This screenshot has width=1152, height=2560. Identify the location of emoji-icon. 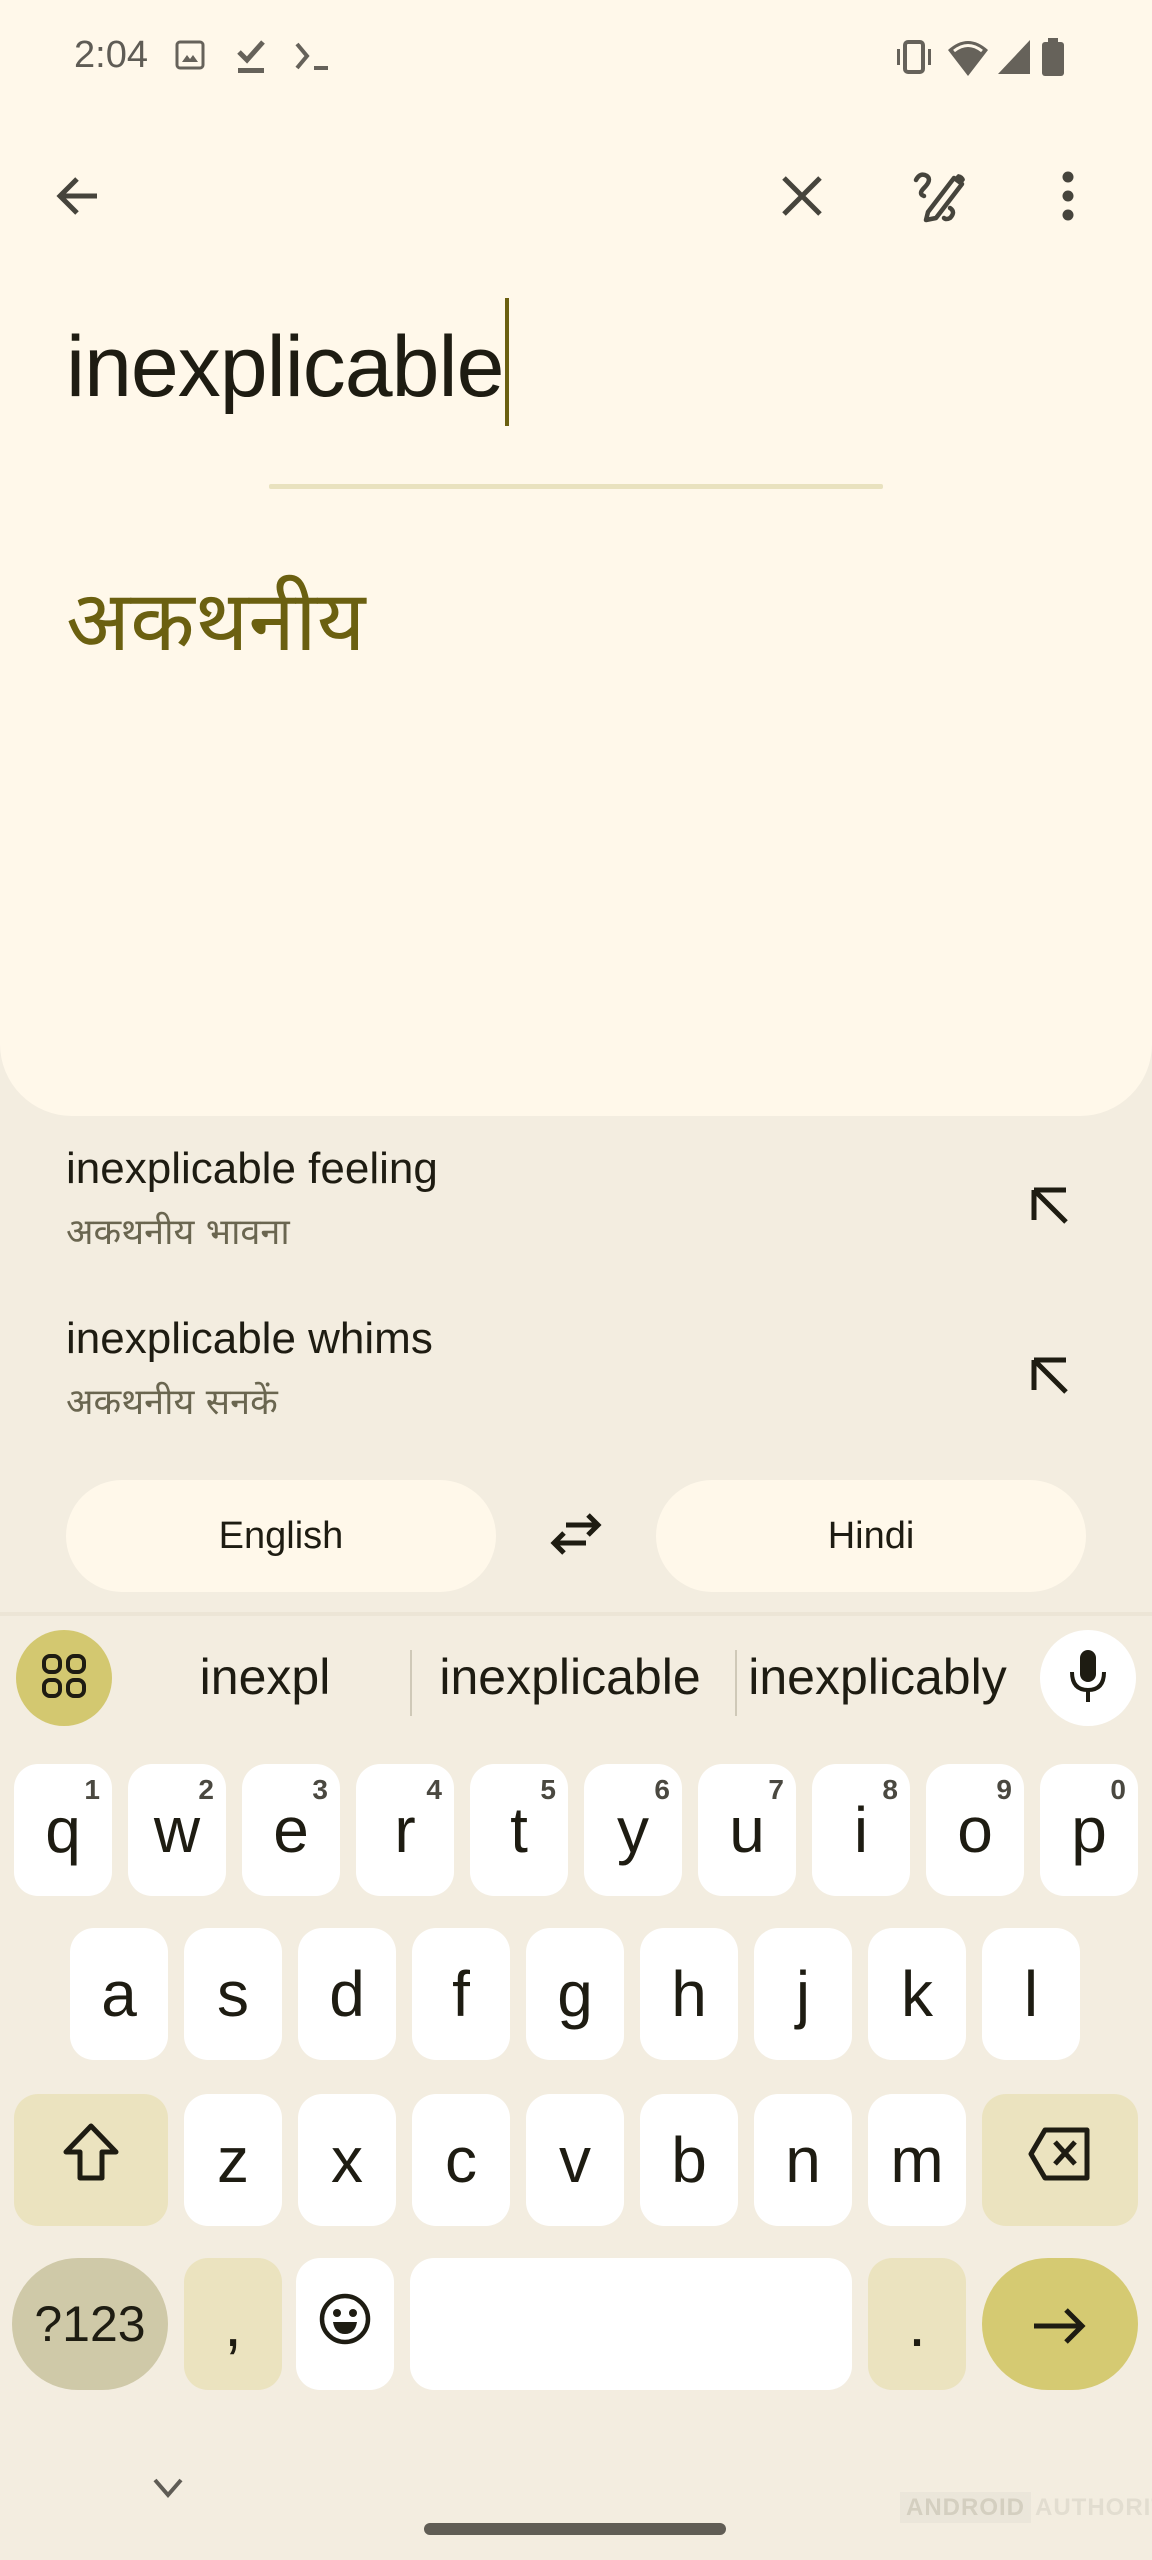
(345, 2324).